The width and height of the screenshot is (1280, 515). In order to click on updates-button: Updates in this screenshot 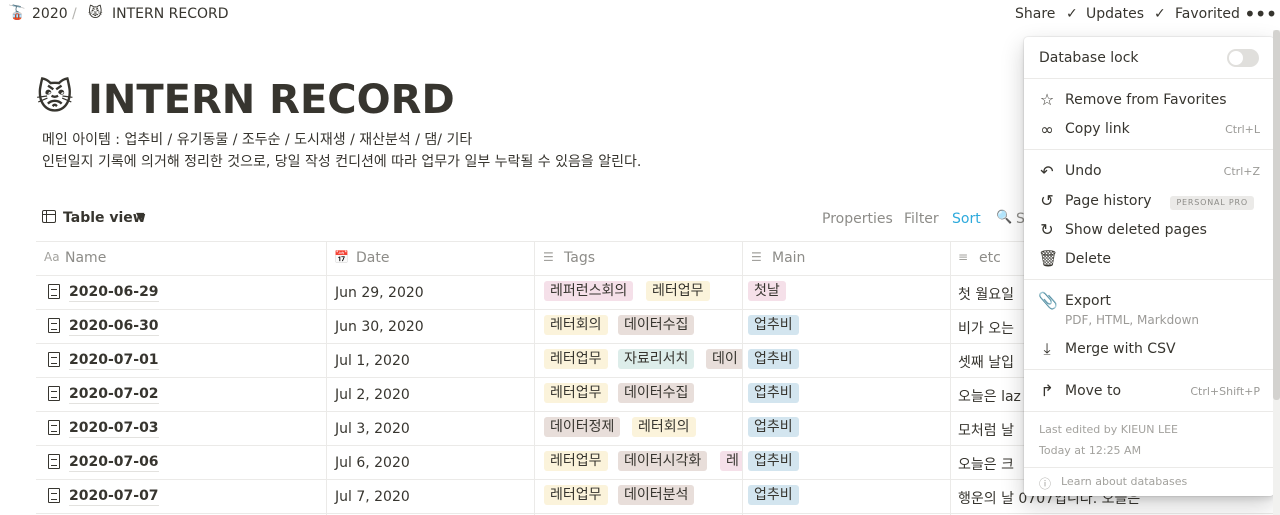, I will do `click(1115, 14)`.